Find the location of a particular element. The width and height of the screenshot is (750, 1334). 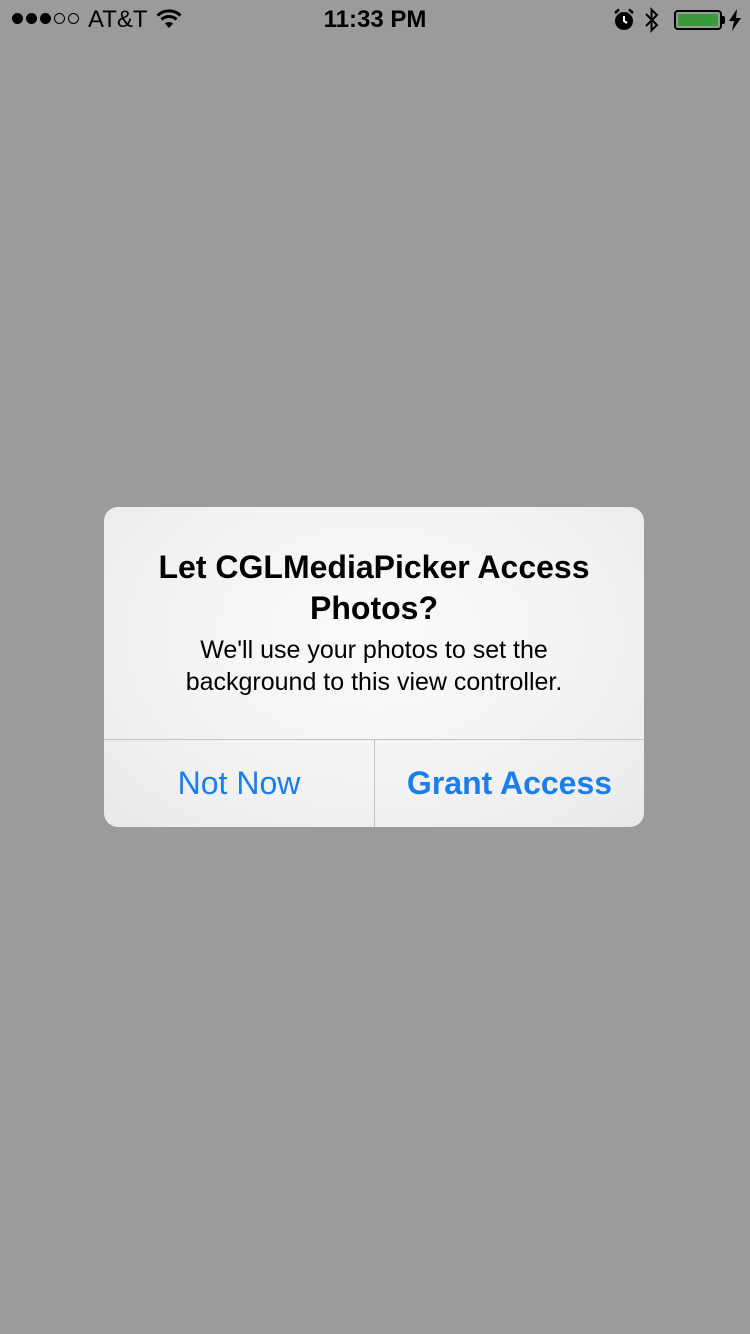

battery-fill is located at coordinates (698, 20).